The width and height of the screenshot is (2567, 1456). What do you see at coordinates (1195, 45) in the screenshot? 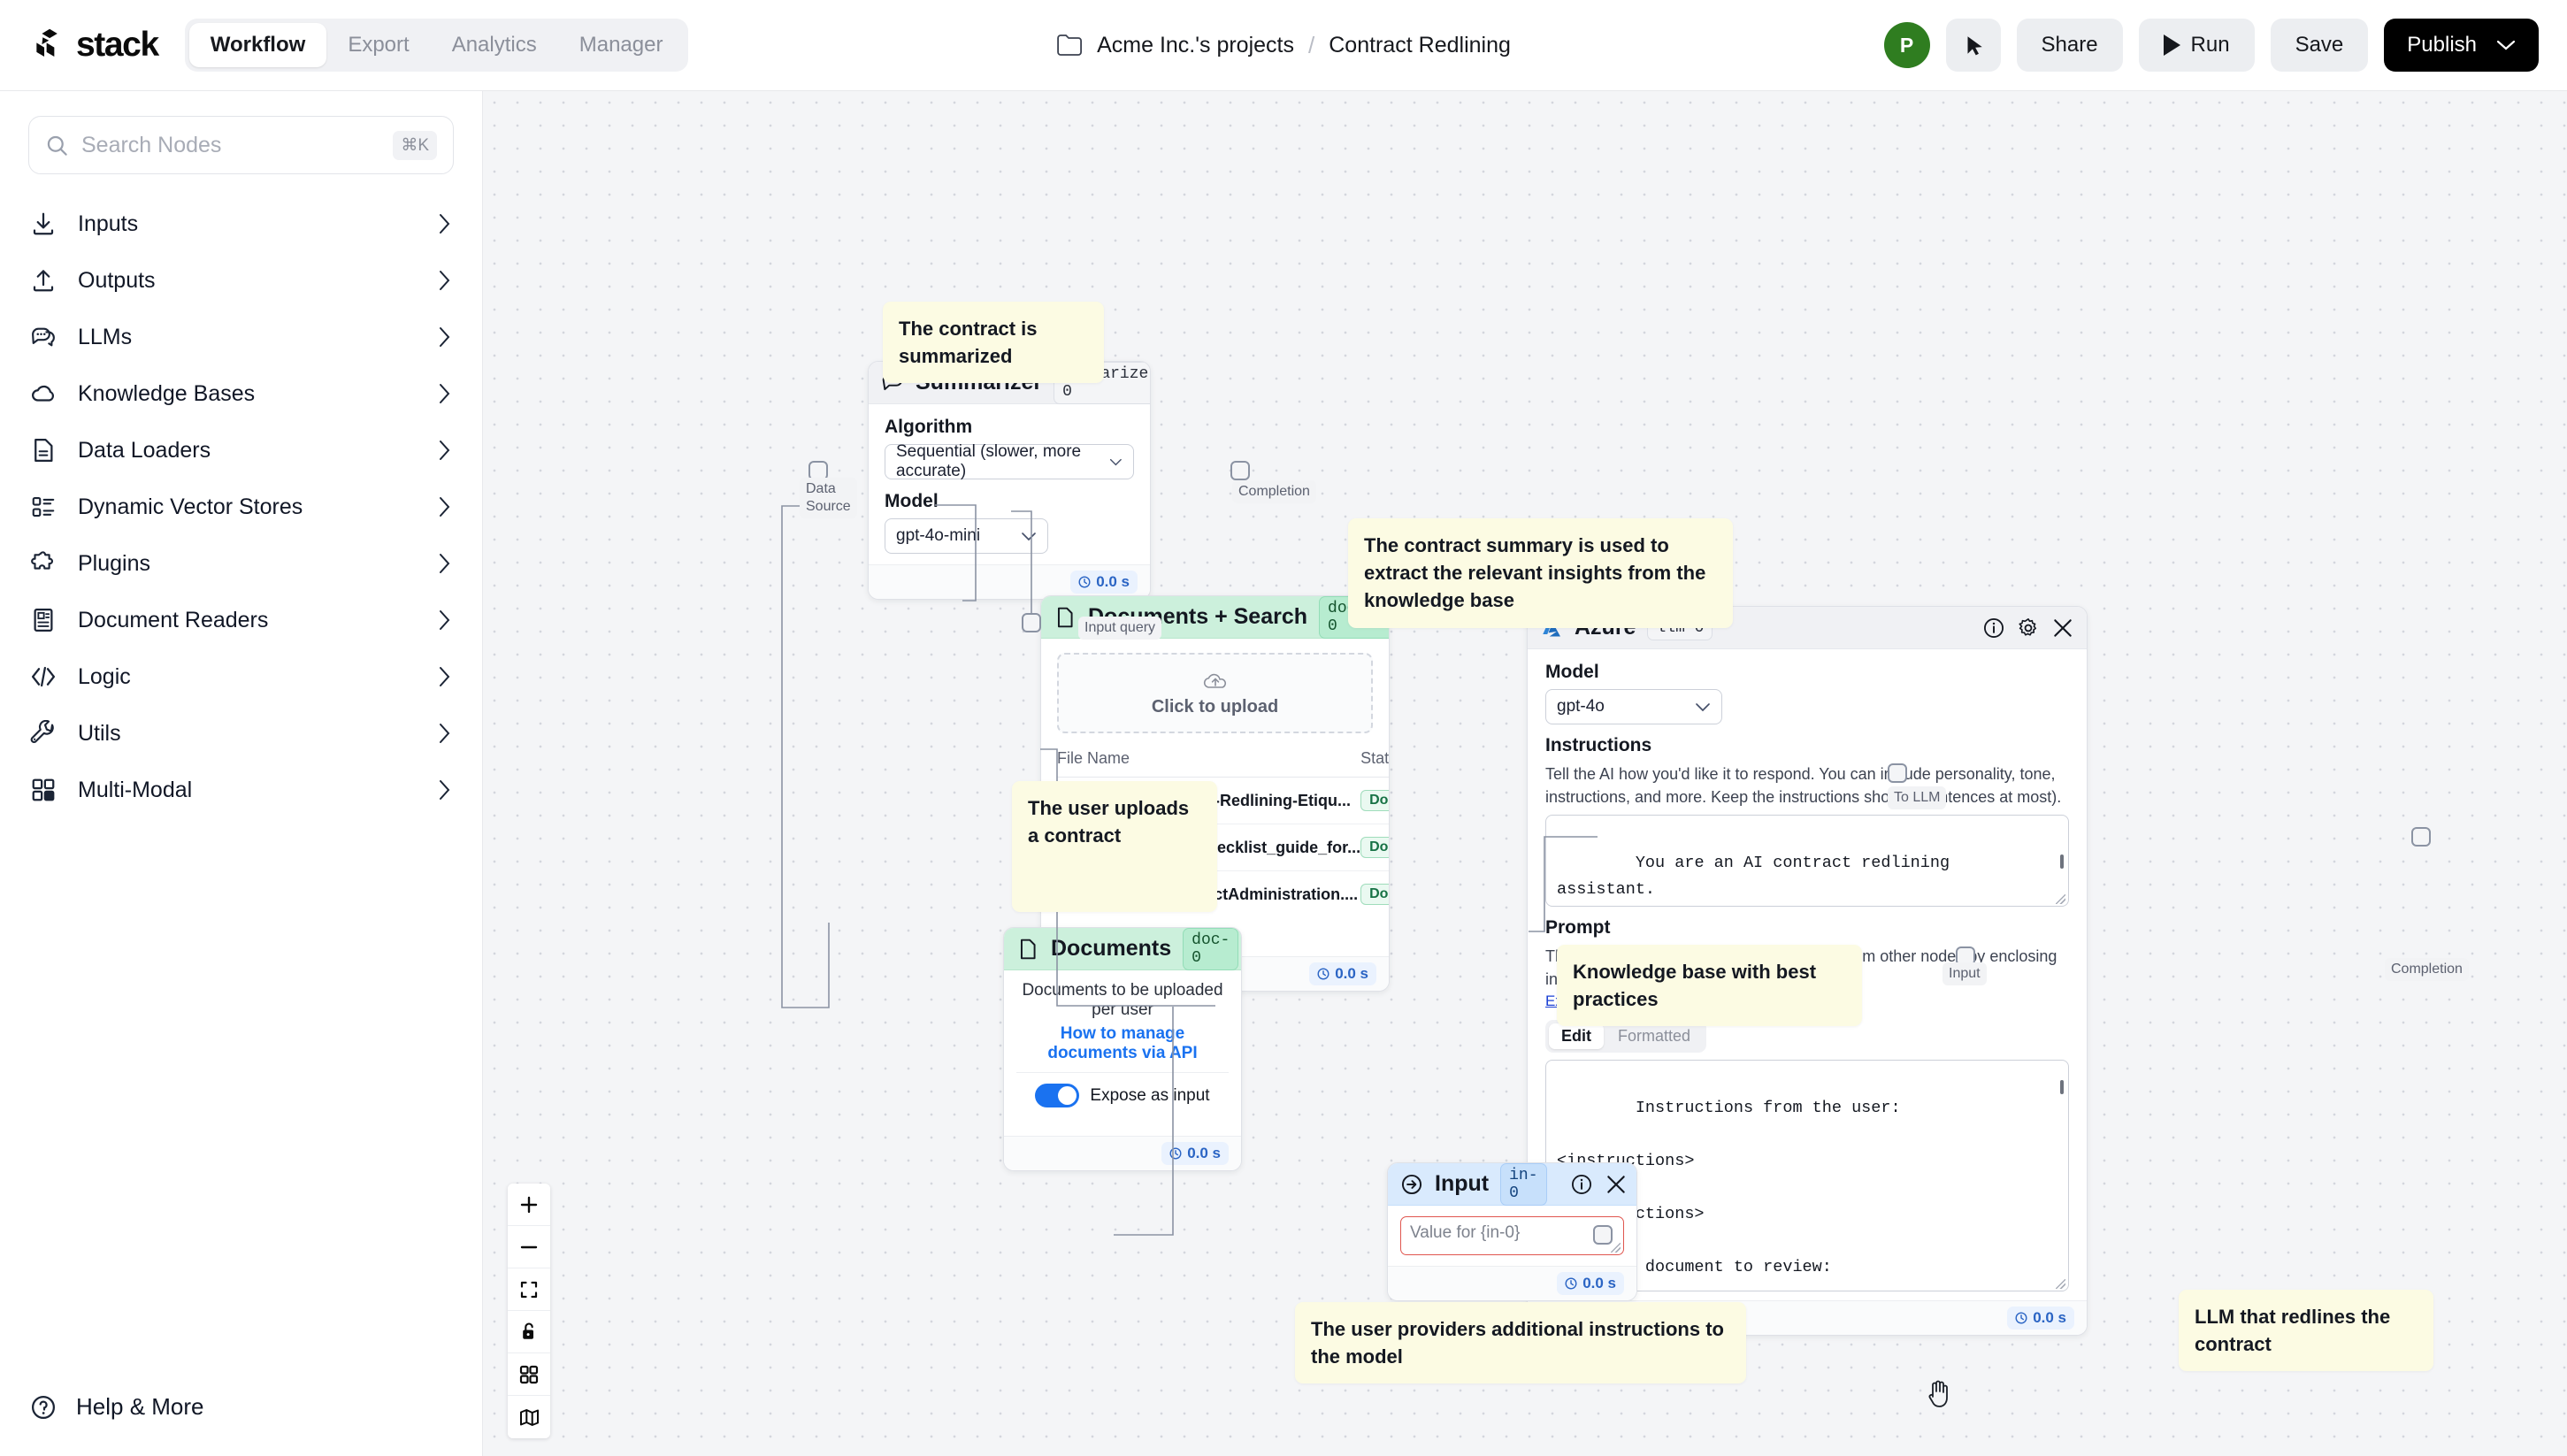
I see `breadcrumb-project: Acme Inc.'s projects` at bounding box center [1195, 45].